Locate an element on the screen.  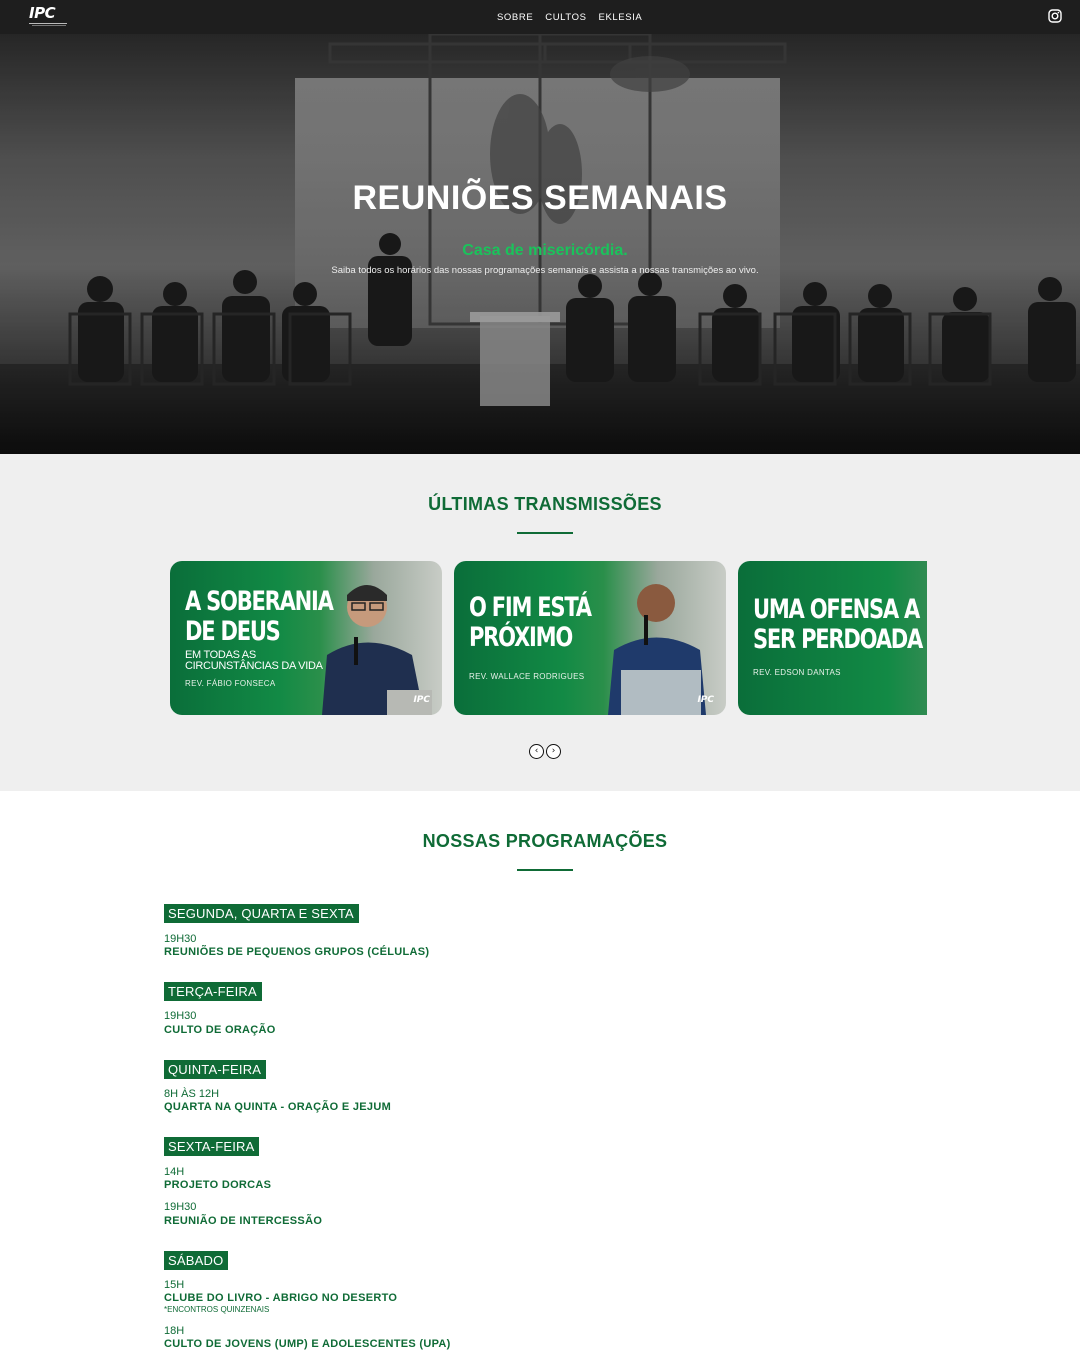
event-name: CULTO DE ORAÇÃO is located at coordinates (220, 1030).